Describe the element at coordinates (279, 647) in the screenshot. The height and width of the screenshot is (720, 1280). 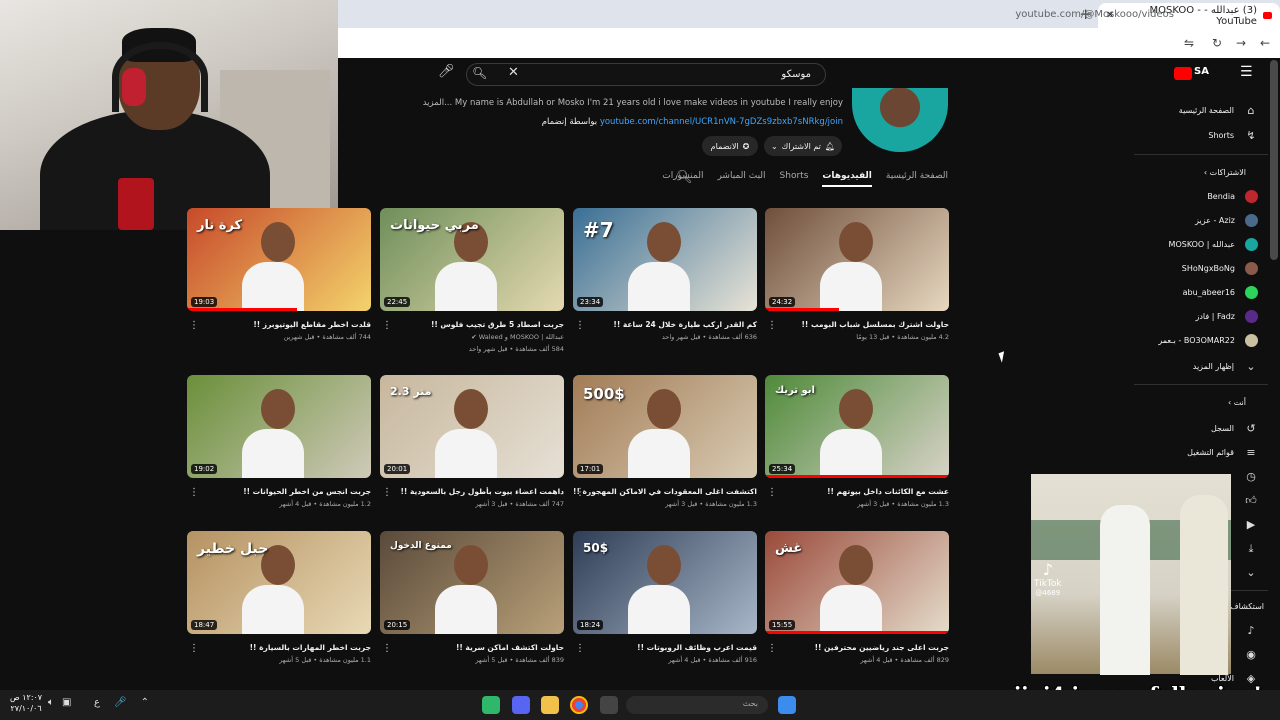
I see `video-title: جربت اخطر المهارات بالسيارة !!` at that location.